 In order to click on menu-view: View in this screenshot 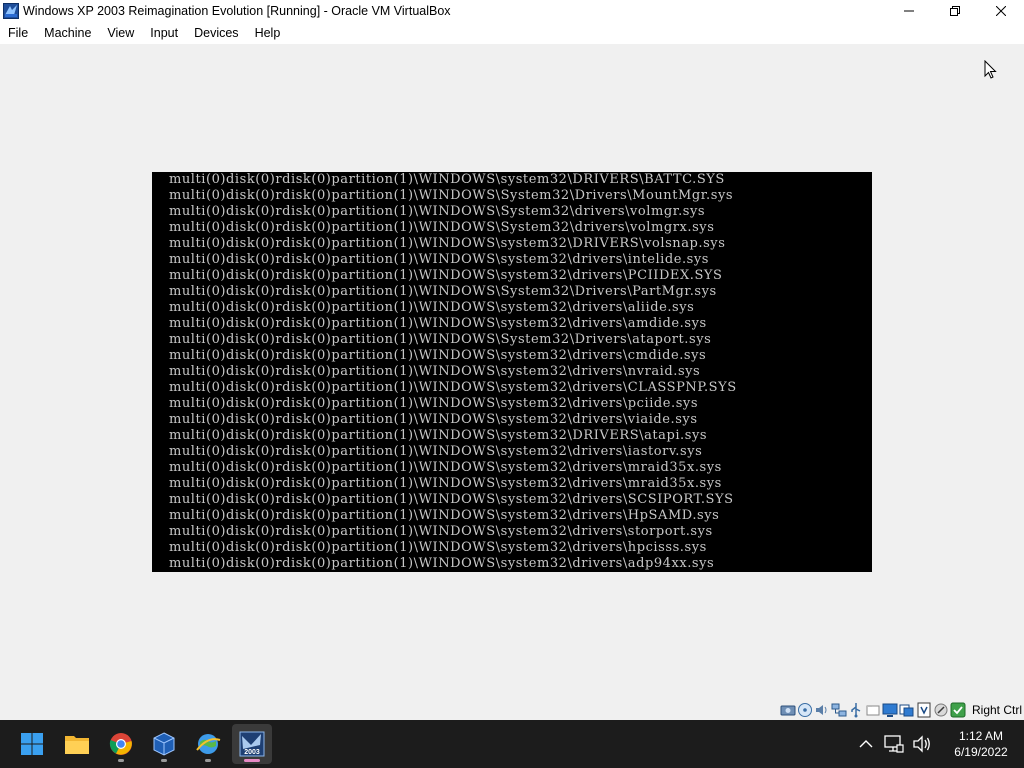, I will do `click(120, 33)`.